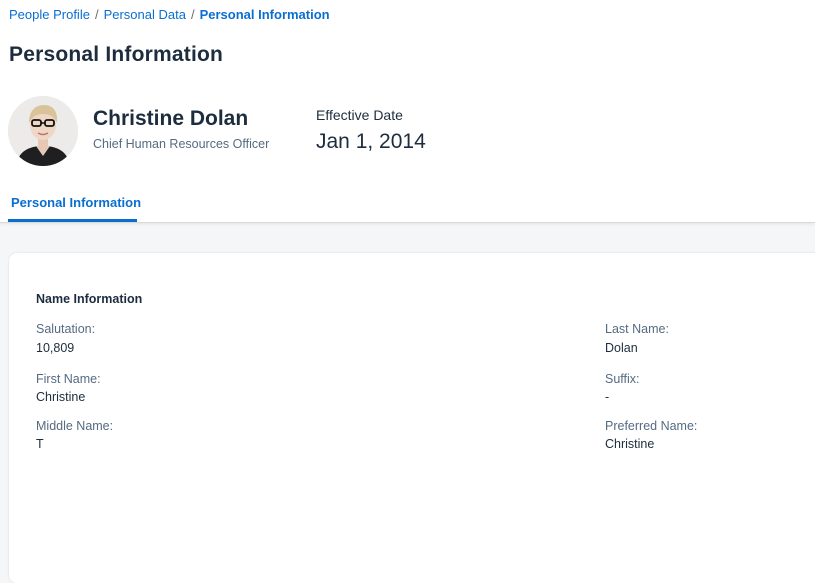  Describe the element at coordinates (607, 397) in the screenshot. I see `suffix-value: -` at that location.